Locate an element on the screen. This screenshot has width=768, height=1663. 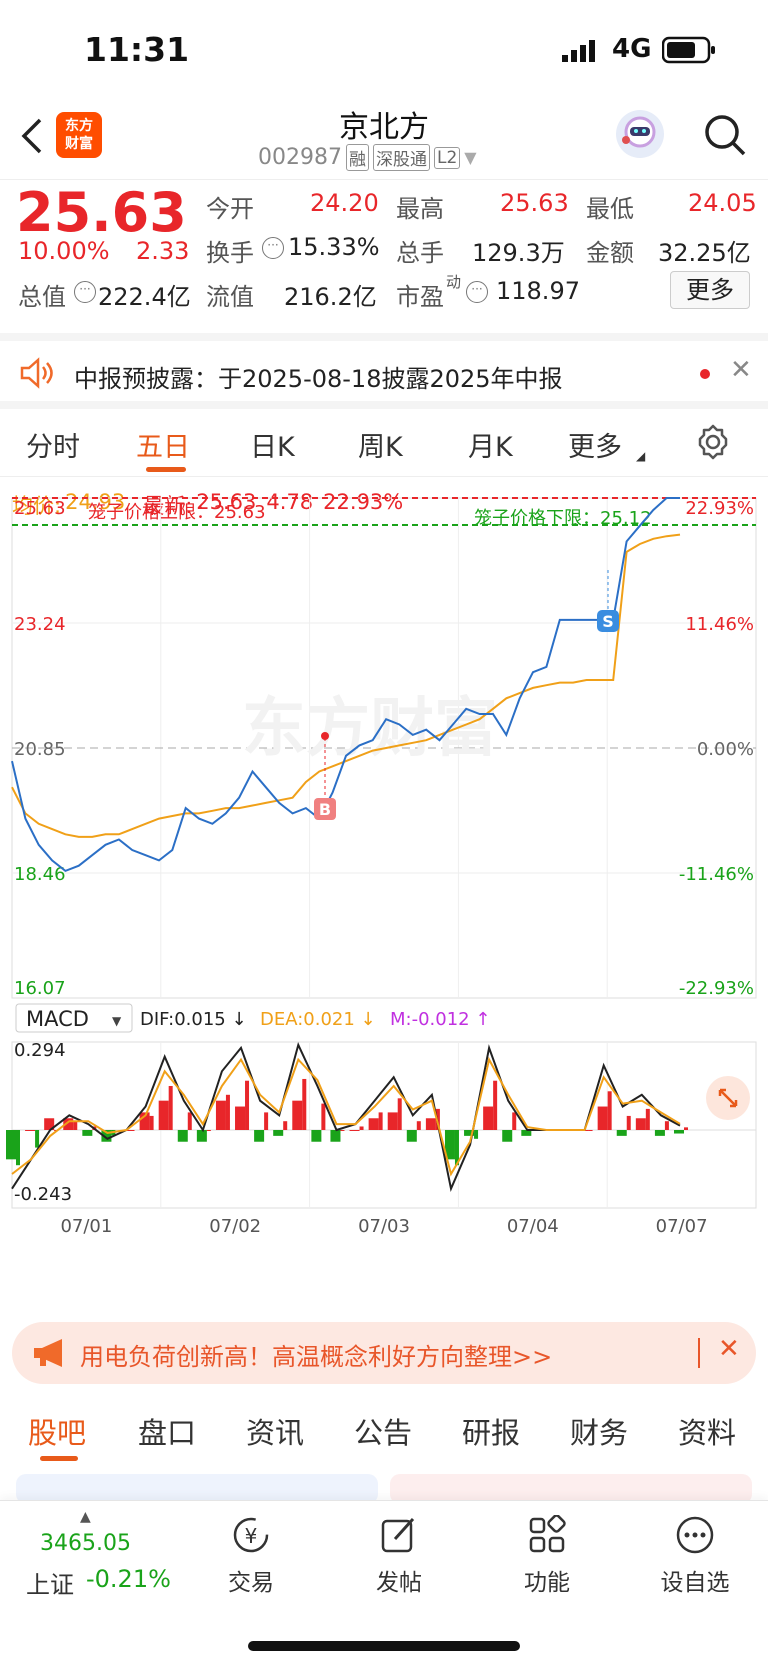
tab-daily-k: 日K is located at coordinates (272, 444).